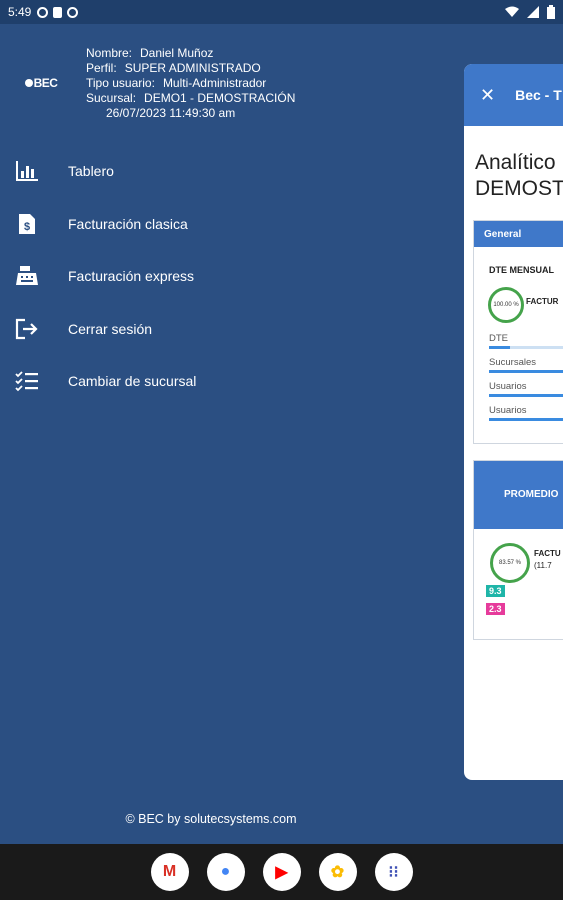  I want to click on bec-logo: BEC, so click(41, 83).